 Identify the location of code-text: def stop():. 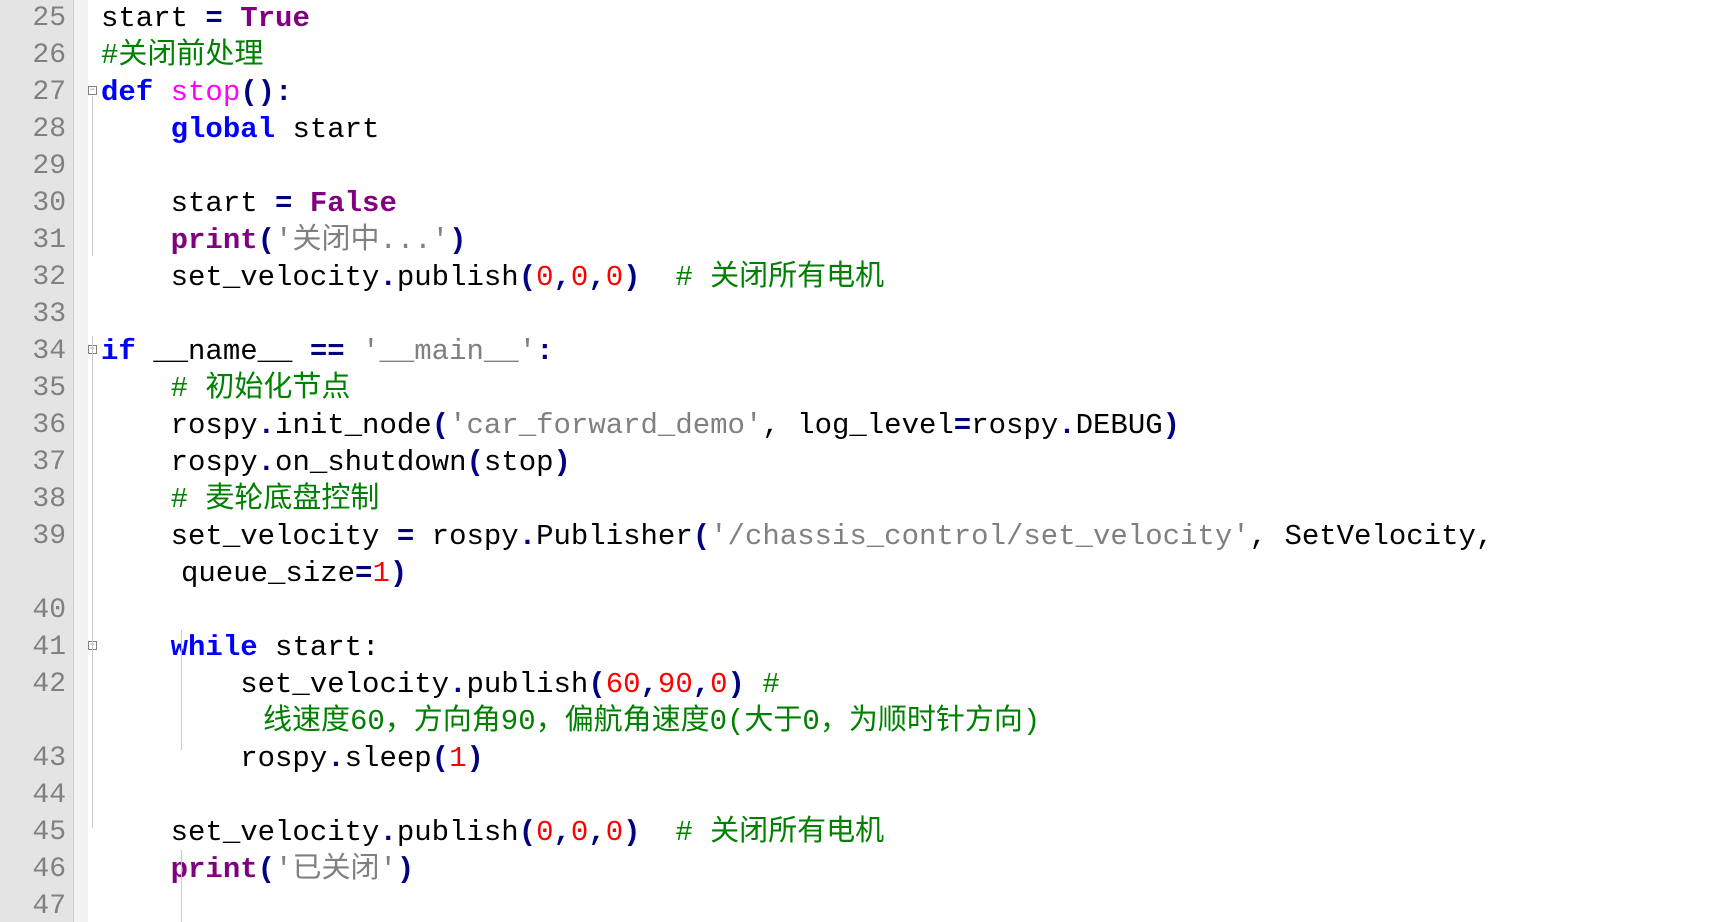
(196, 92).